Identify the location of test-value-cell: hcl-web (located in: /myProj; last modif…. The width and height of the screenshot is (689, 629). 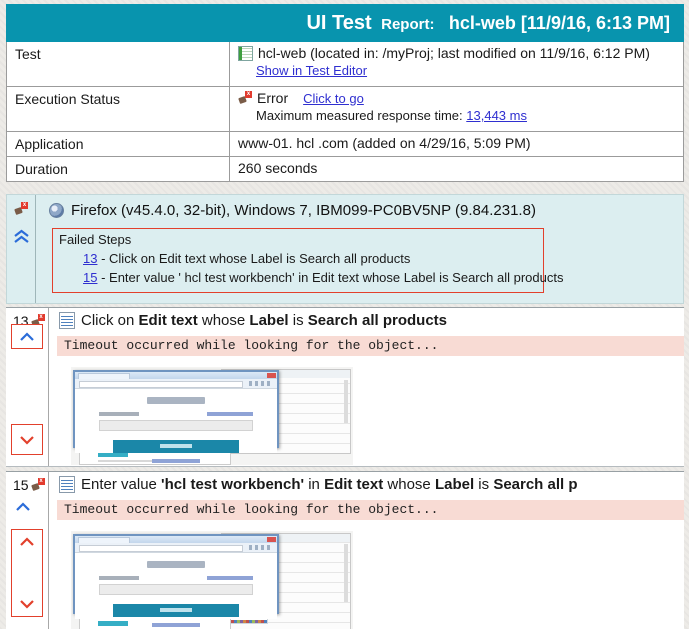
(456, 64).